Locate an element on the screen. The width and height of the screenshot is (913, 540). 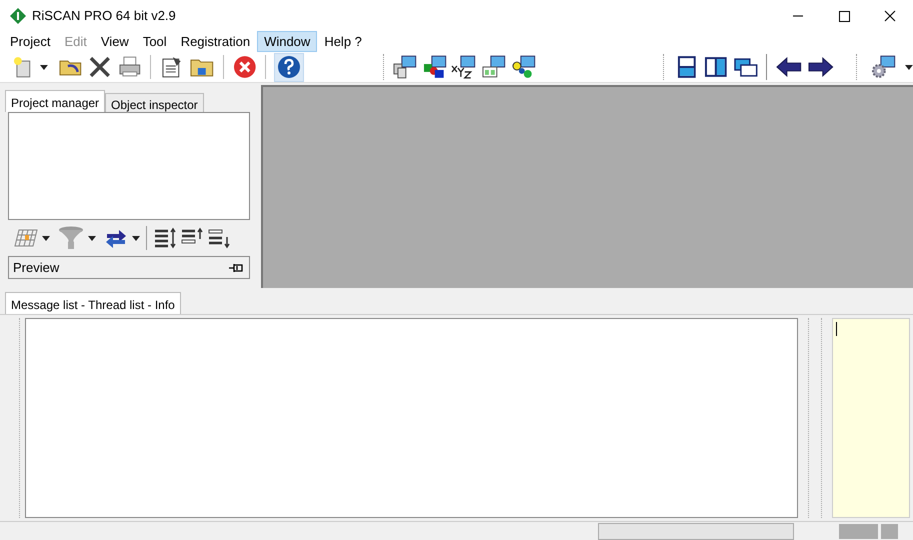
menu-item: Help ? is located at coordinates (343, 41).